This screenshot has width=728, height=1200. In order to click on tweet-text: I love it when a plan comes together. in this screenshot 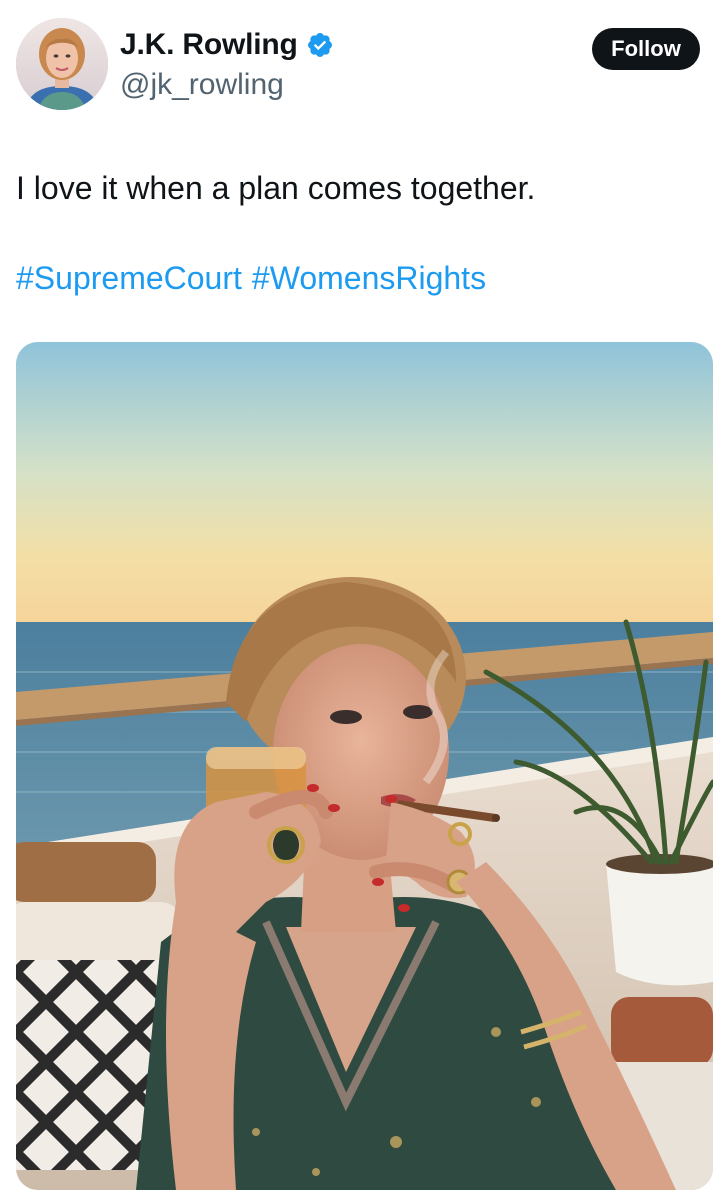, I will do `click(276, 188)`.